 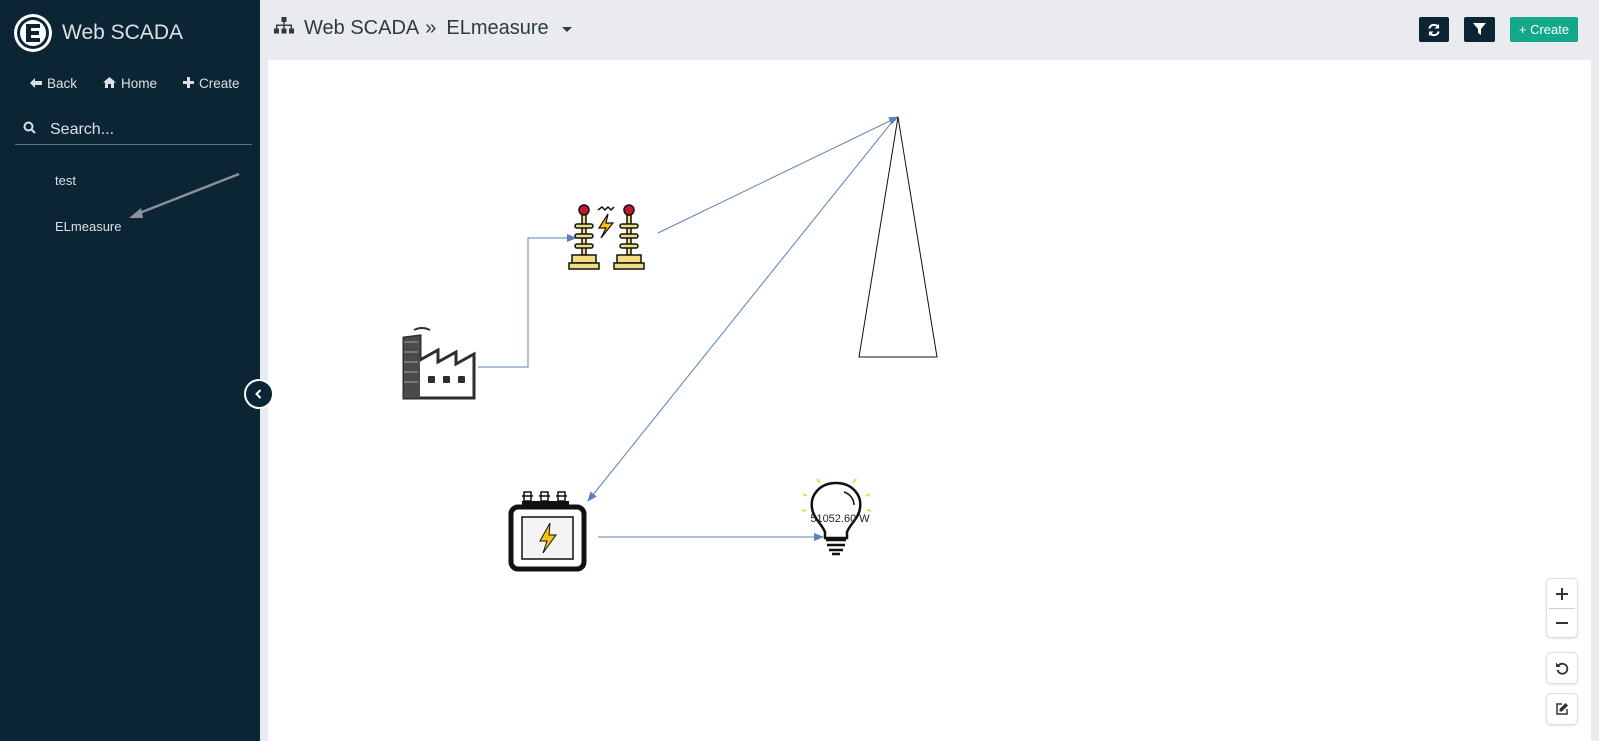 I want to click on back-label: Back, so click(x=62, y=83).